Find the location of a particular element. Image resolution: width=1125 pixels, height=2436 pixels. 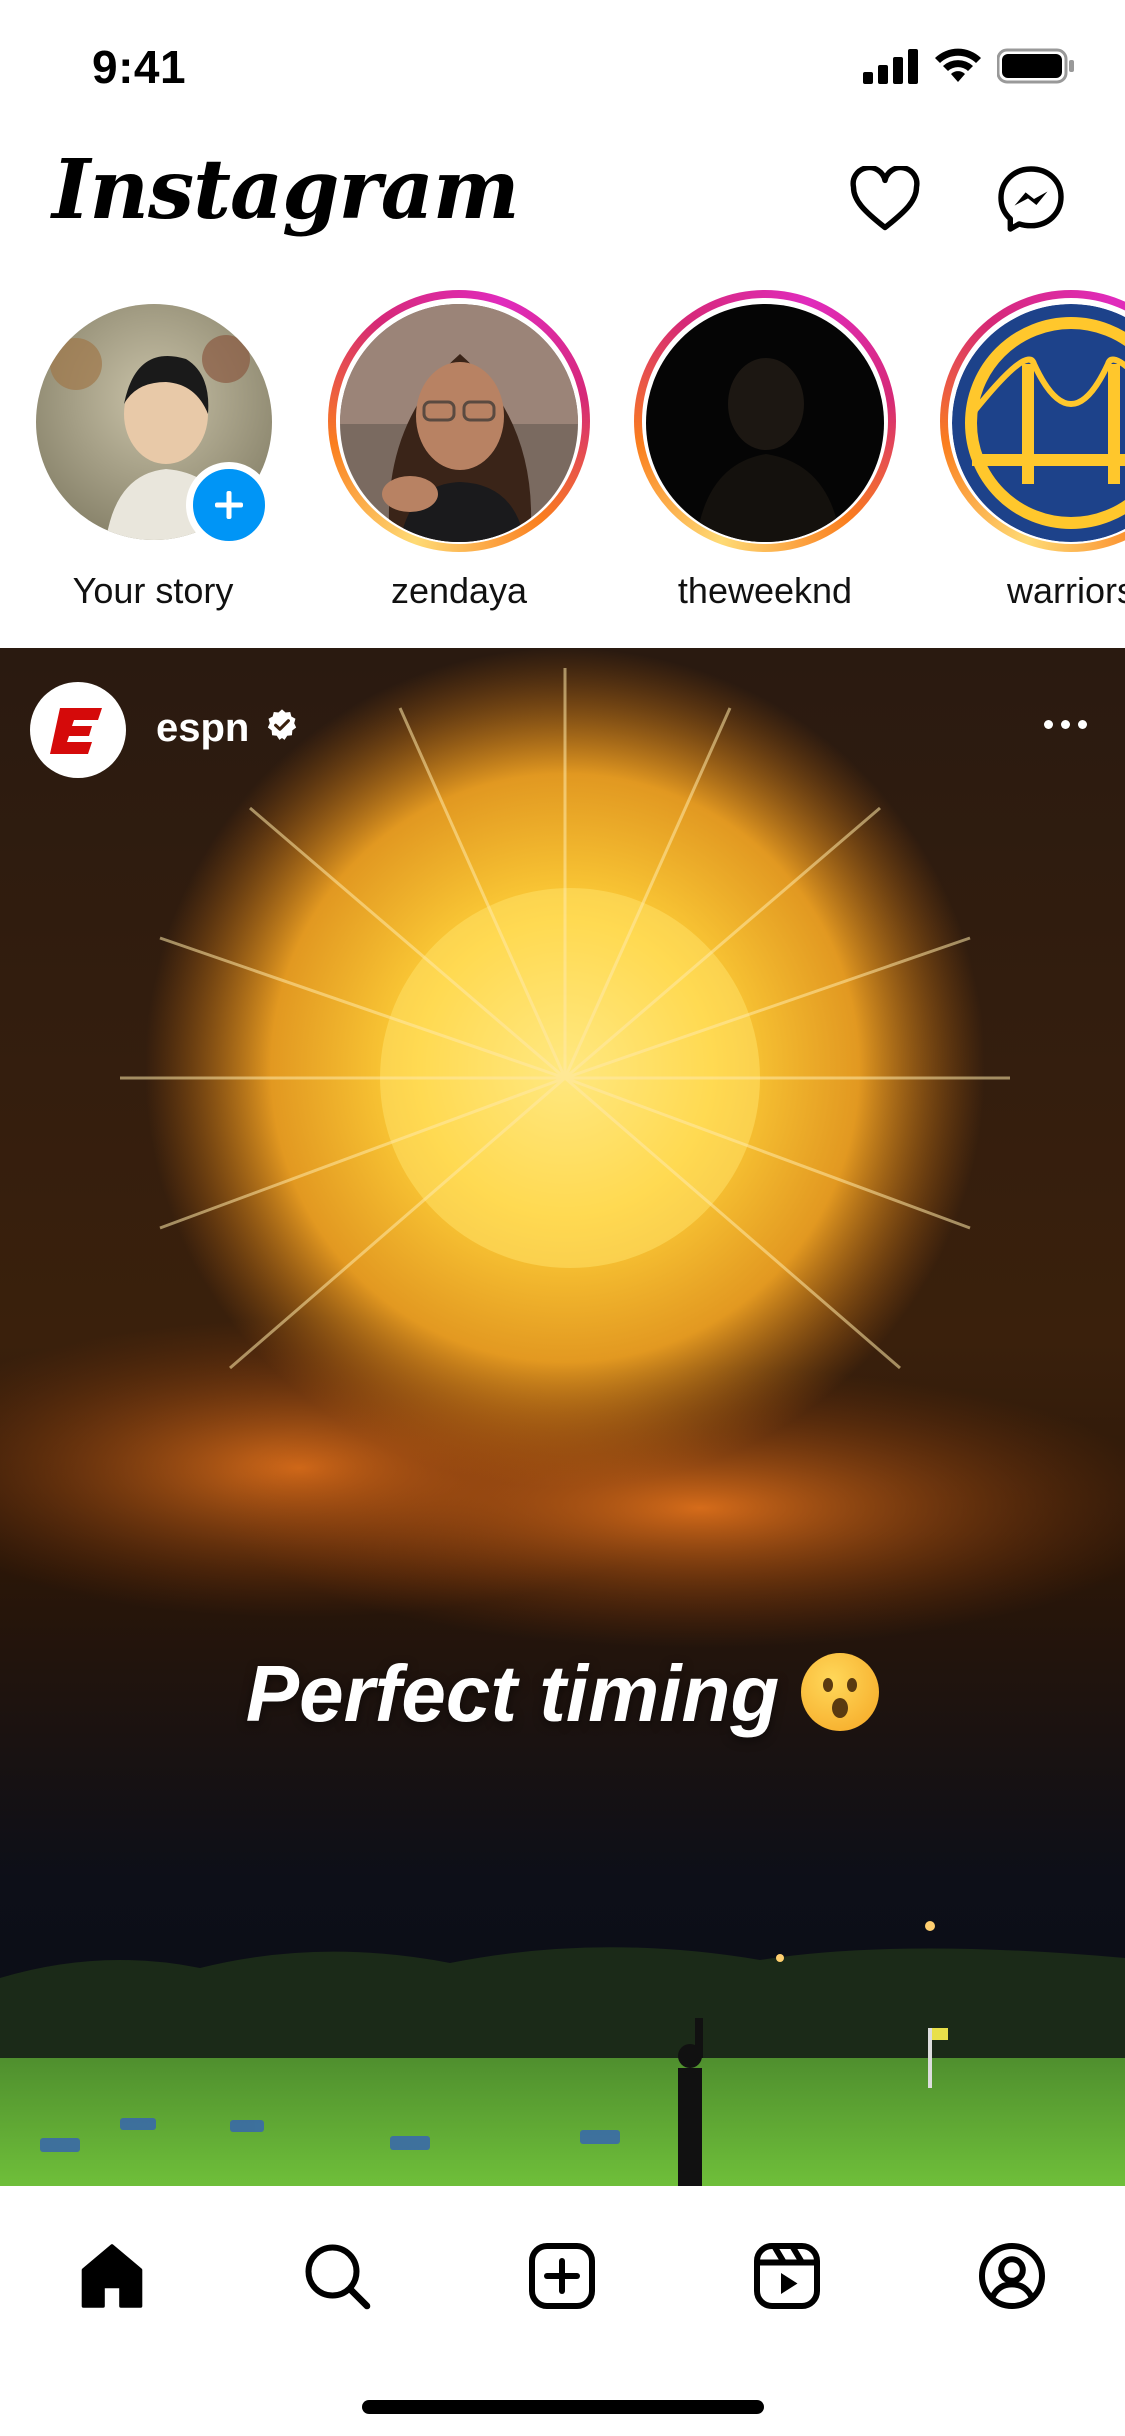

messenger-button is located at coordinates (1031, 199).